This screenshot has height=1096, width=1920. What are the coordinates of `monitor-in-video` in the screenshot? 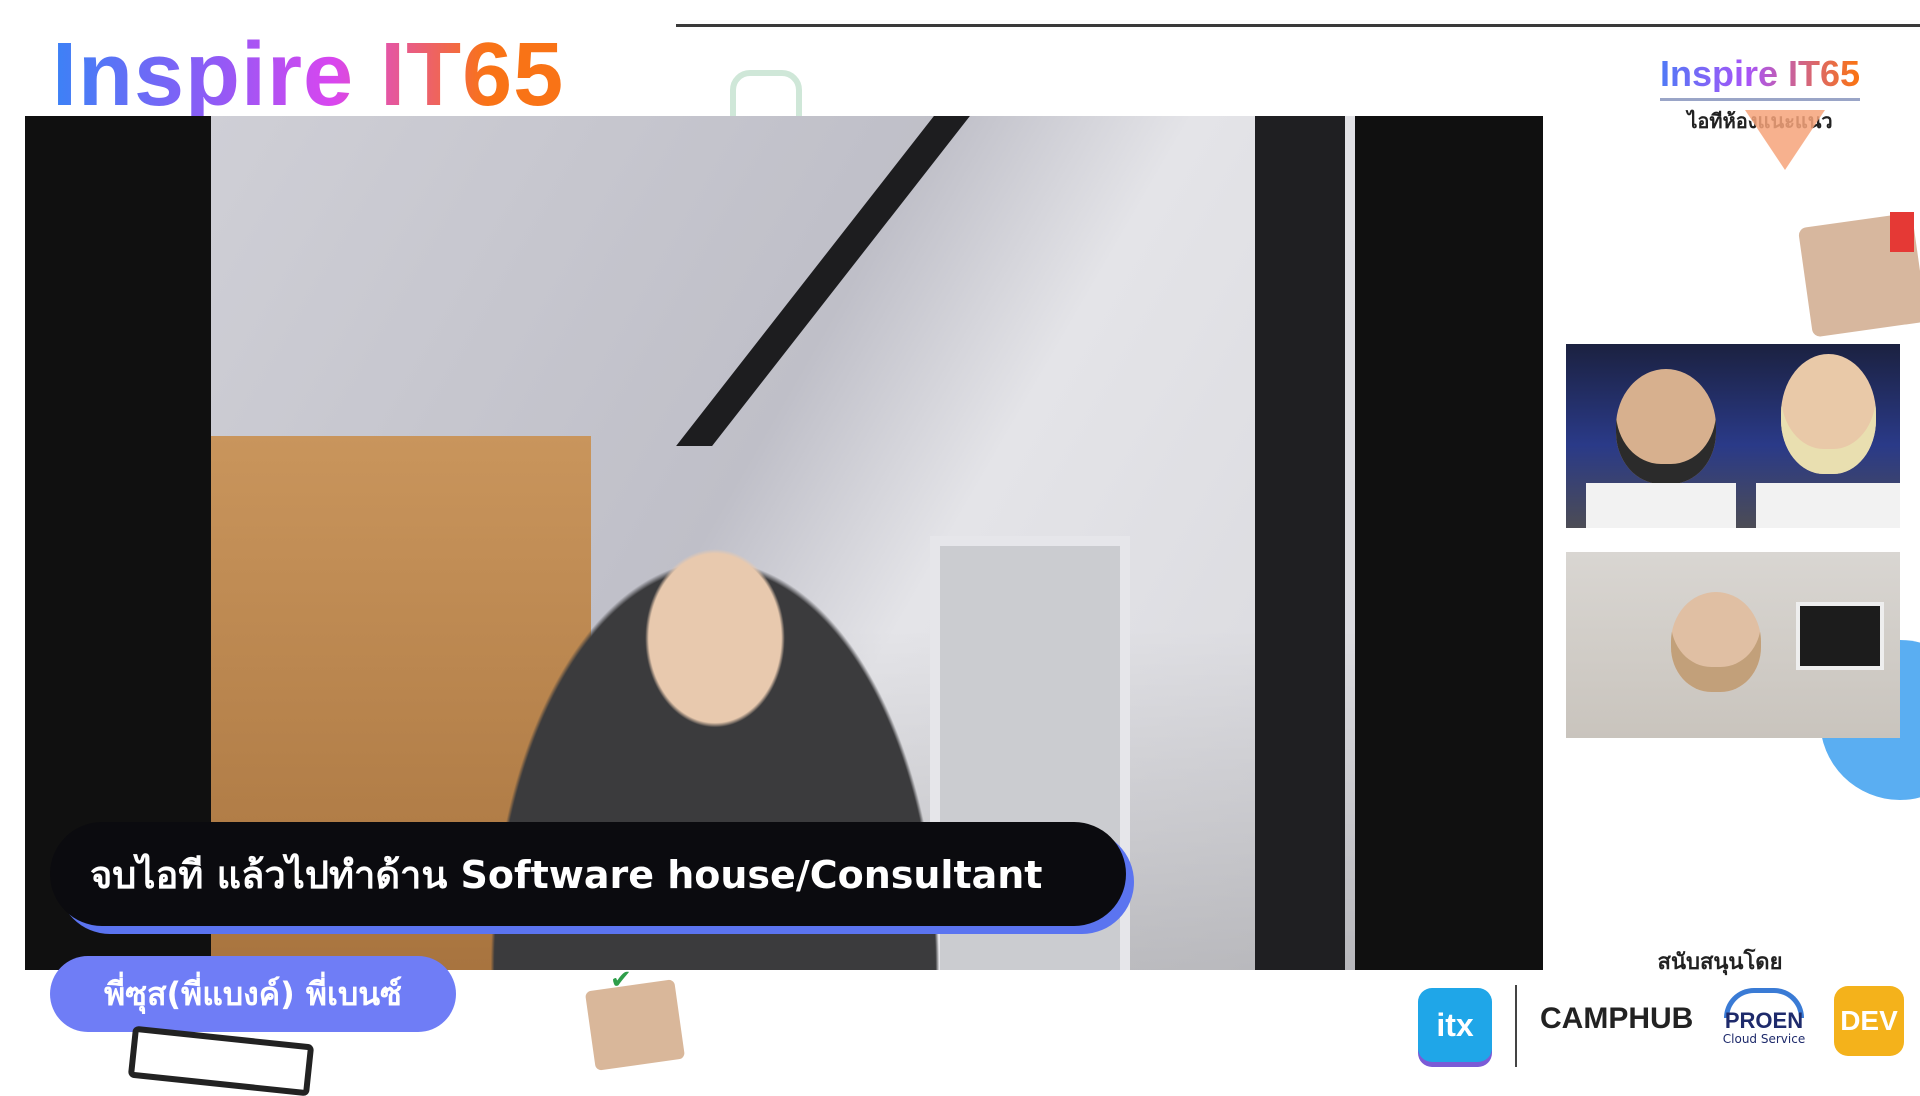 It's located at (1840, 636).